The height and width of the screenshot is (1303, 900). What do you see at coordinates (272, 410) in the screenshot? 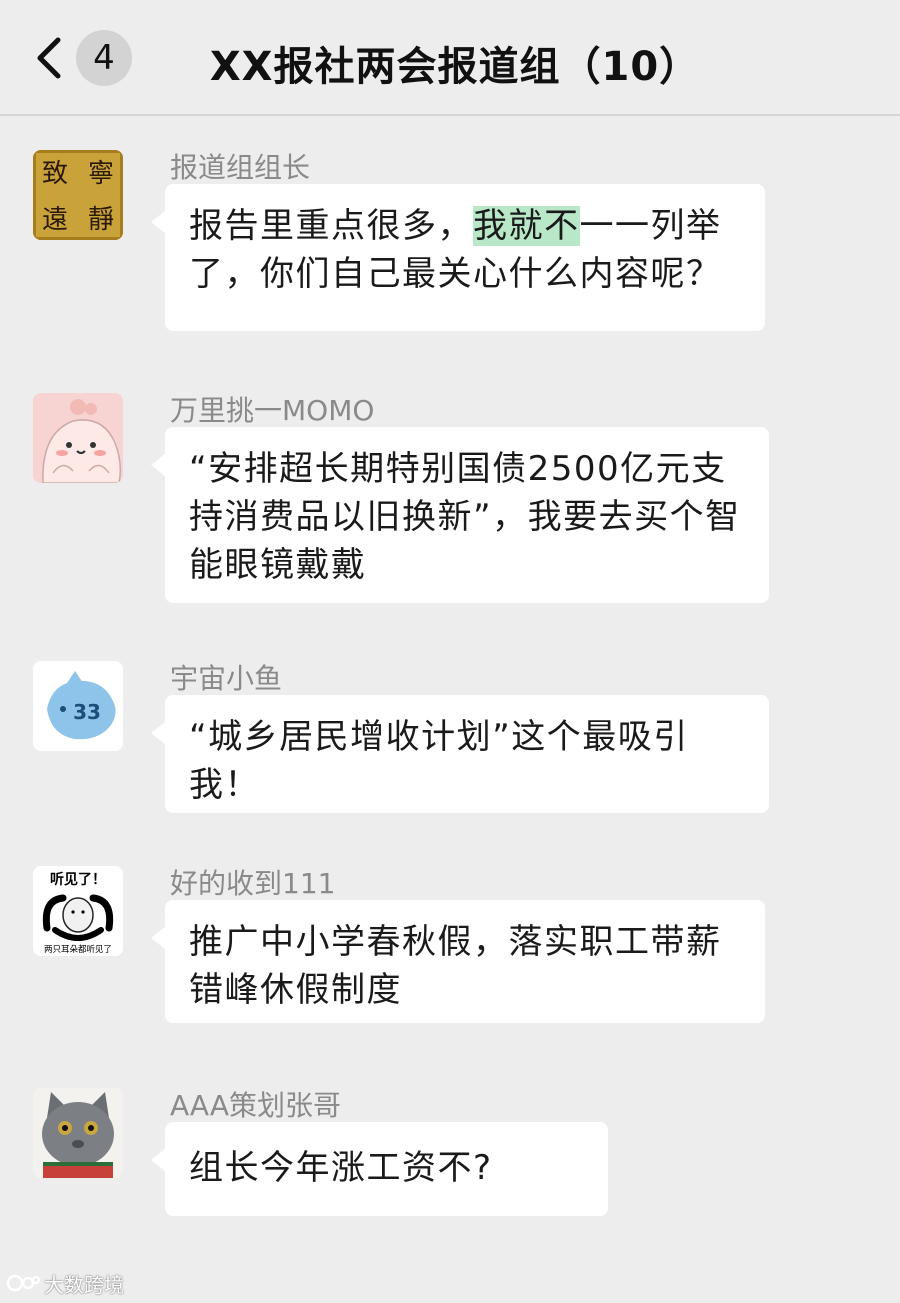
I see `sender-name: 万里挑一MOMO` at bounding box center [272, 410].